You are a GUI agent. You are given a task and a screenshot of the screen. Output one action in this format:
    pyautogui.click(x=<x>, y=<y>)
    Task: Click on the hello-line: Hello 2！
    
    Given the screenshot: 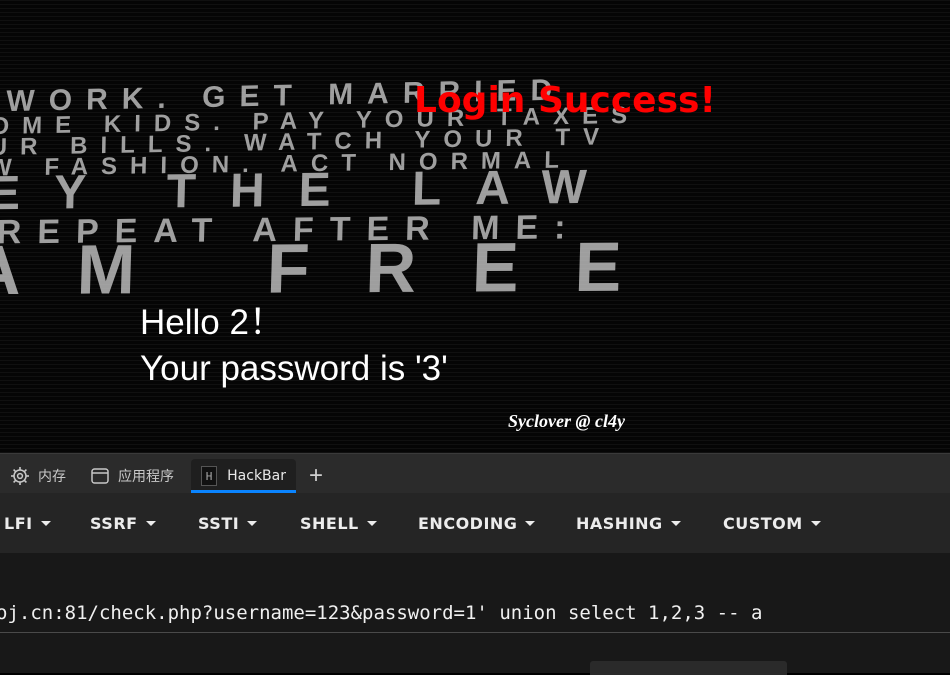 What is the action you would take?
    pyautogui.click(x=212, y=322)
    